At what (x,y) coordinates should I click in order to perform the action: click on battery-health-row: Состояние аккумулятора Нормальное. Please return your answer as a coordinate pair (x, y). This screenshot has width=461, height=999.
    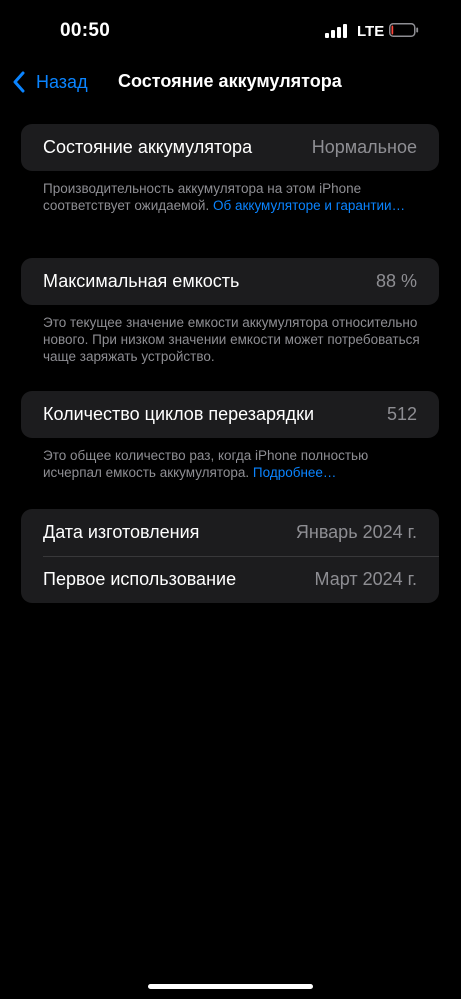
    Looking at the image, I should click on (230, 147).